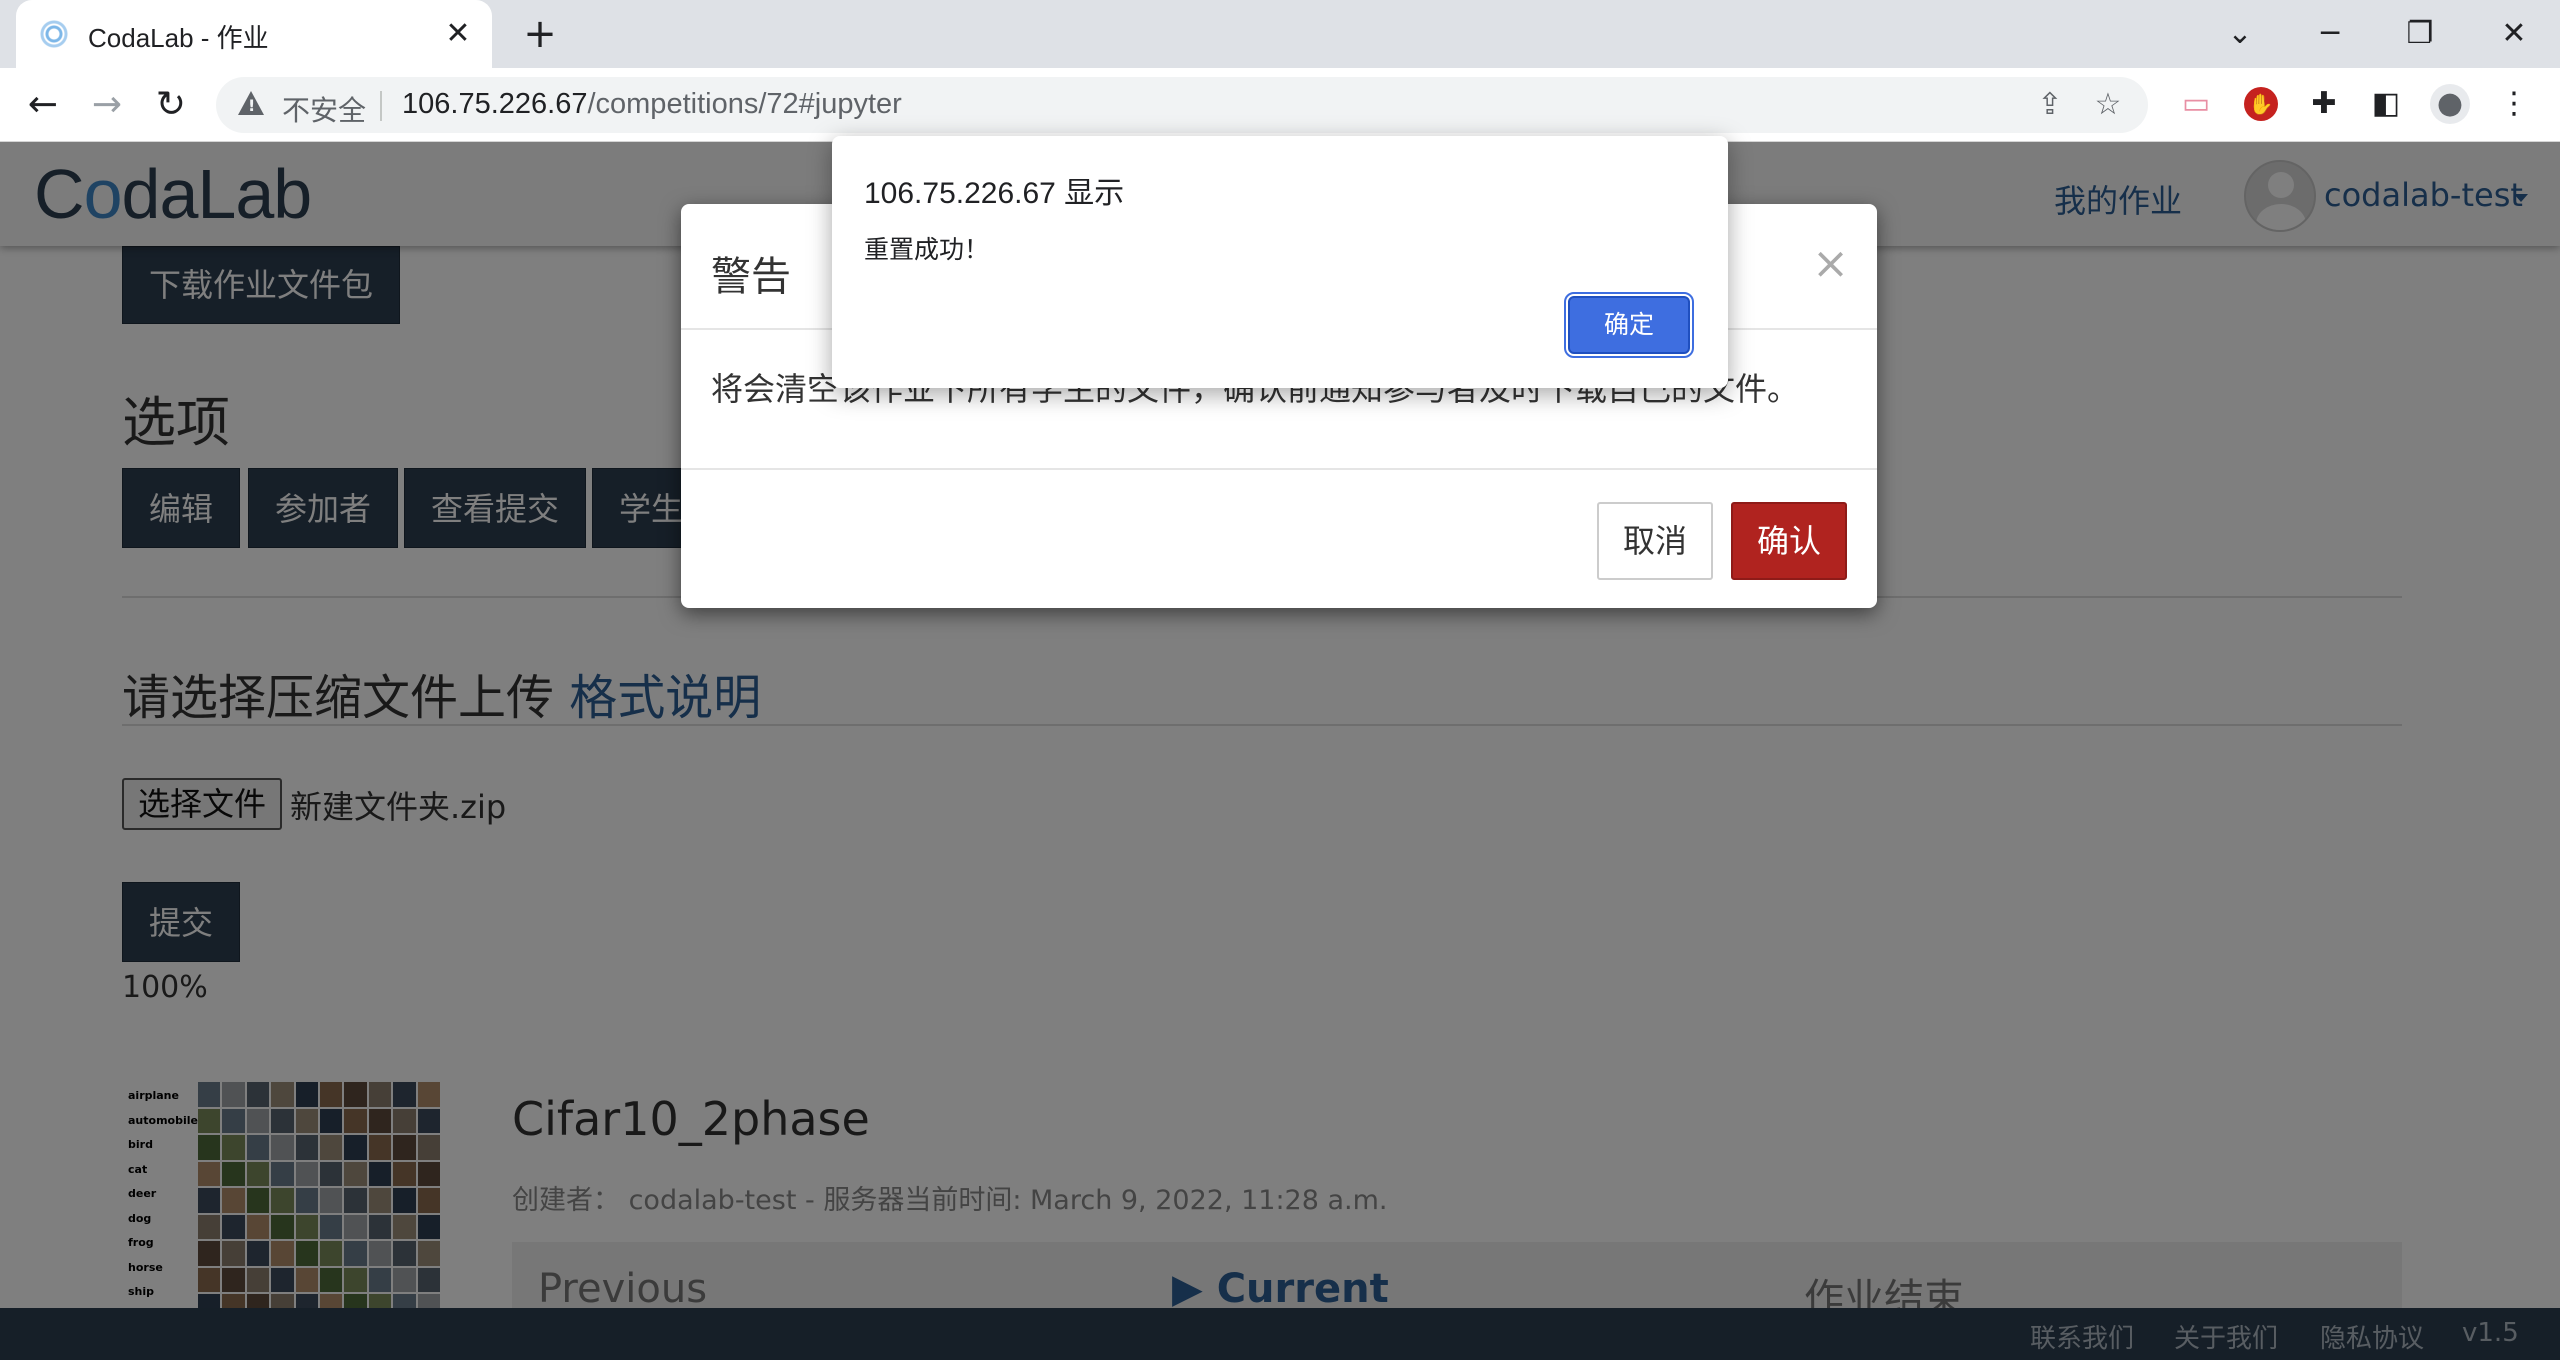 The width and height of the screenshot is (2560, 1360). Describe the element at coordinates (324, 109) in the screenshot. I see `security-label: 不安全` at that location.